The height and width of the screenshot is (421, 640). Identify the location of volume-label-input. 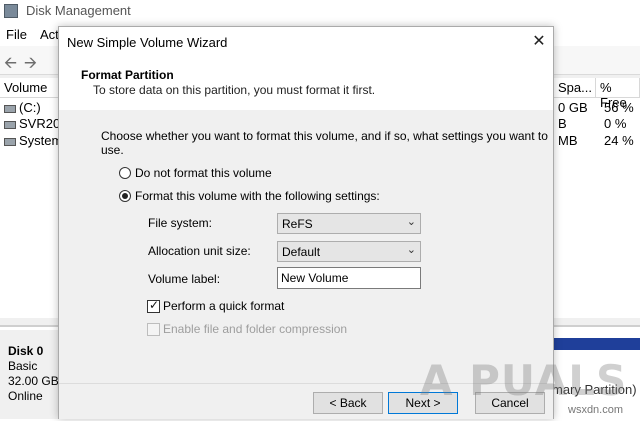
(349, 278).